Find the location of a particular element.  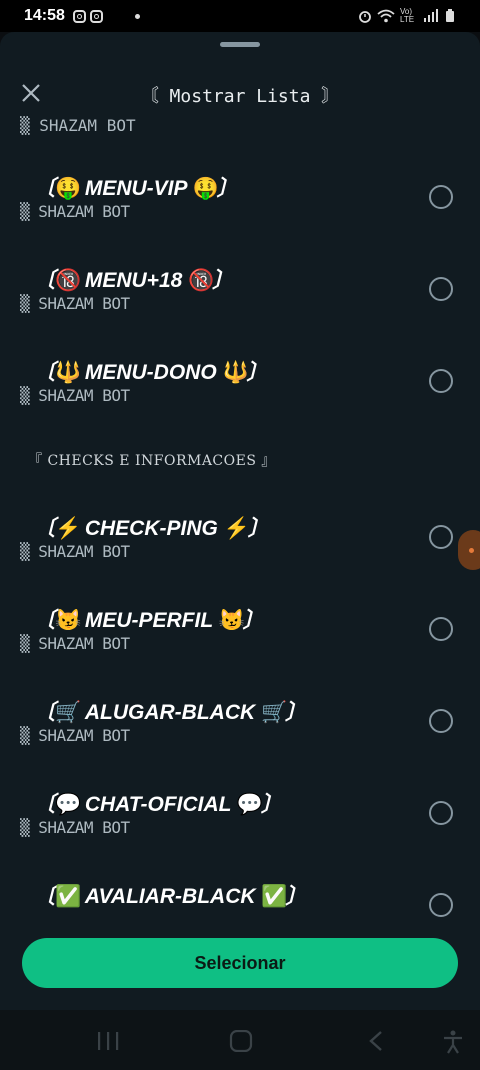

drag-handle is located at coordinates (240, 44).